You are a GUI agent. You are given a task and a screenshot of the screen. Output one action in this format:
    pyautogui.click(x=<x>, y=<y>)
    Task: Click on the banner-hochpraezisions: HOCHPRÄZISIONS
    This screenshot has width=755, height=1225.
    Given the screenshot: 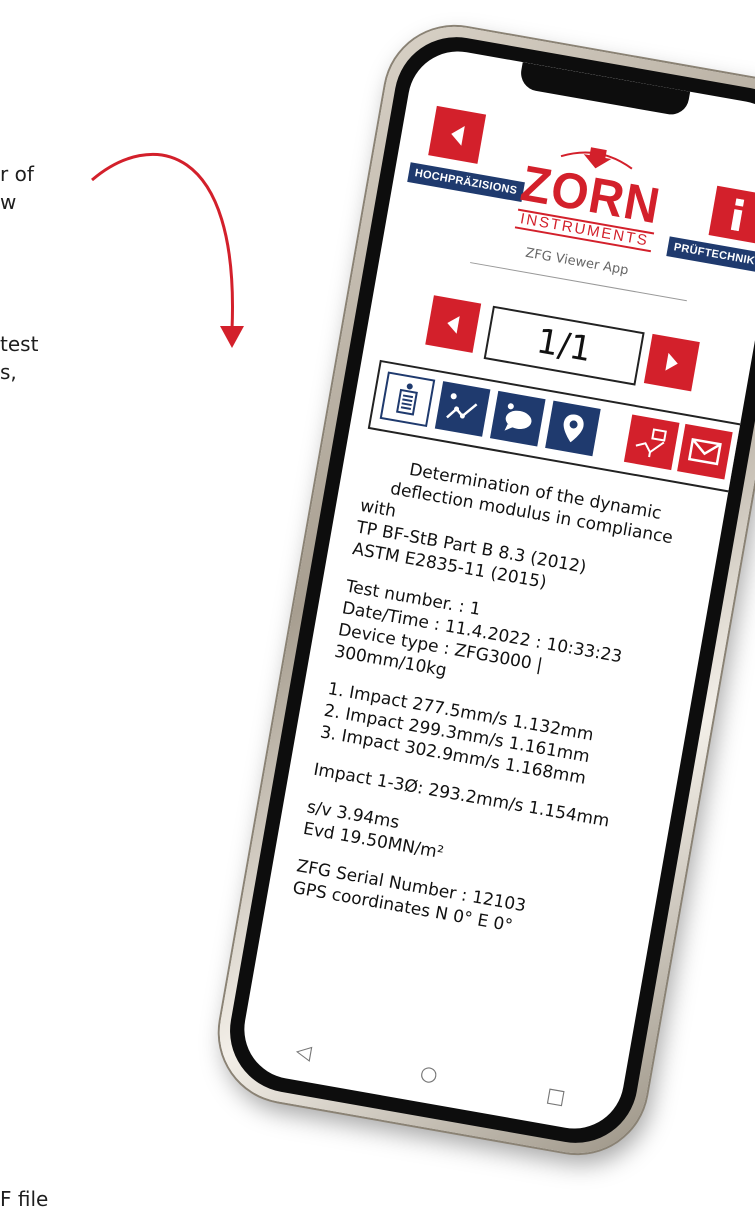 What is the action you would take?
    pyautogui.click(x=466, y=182)
    